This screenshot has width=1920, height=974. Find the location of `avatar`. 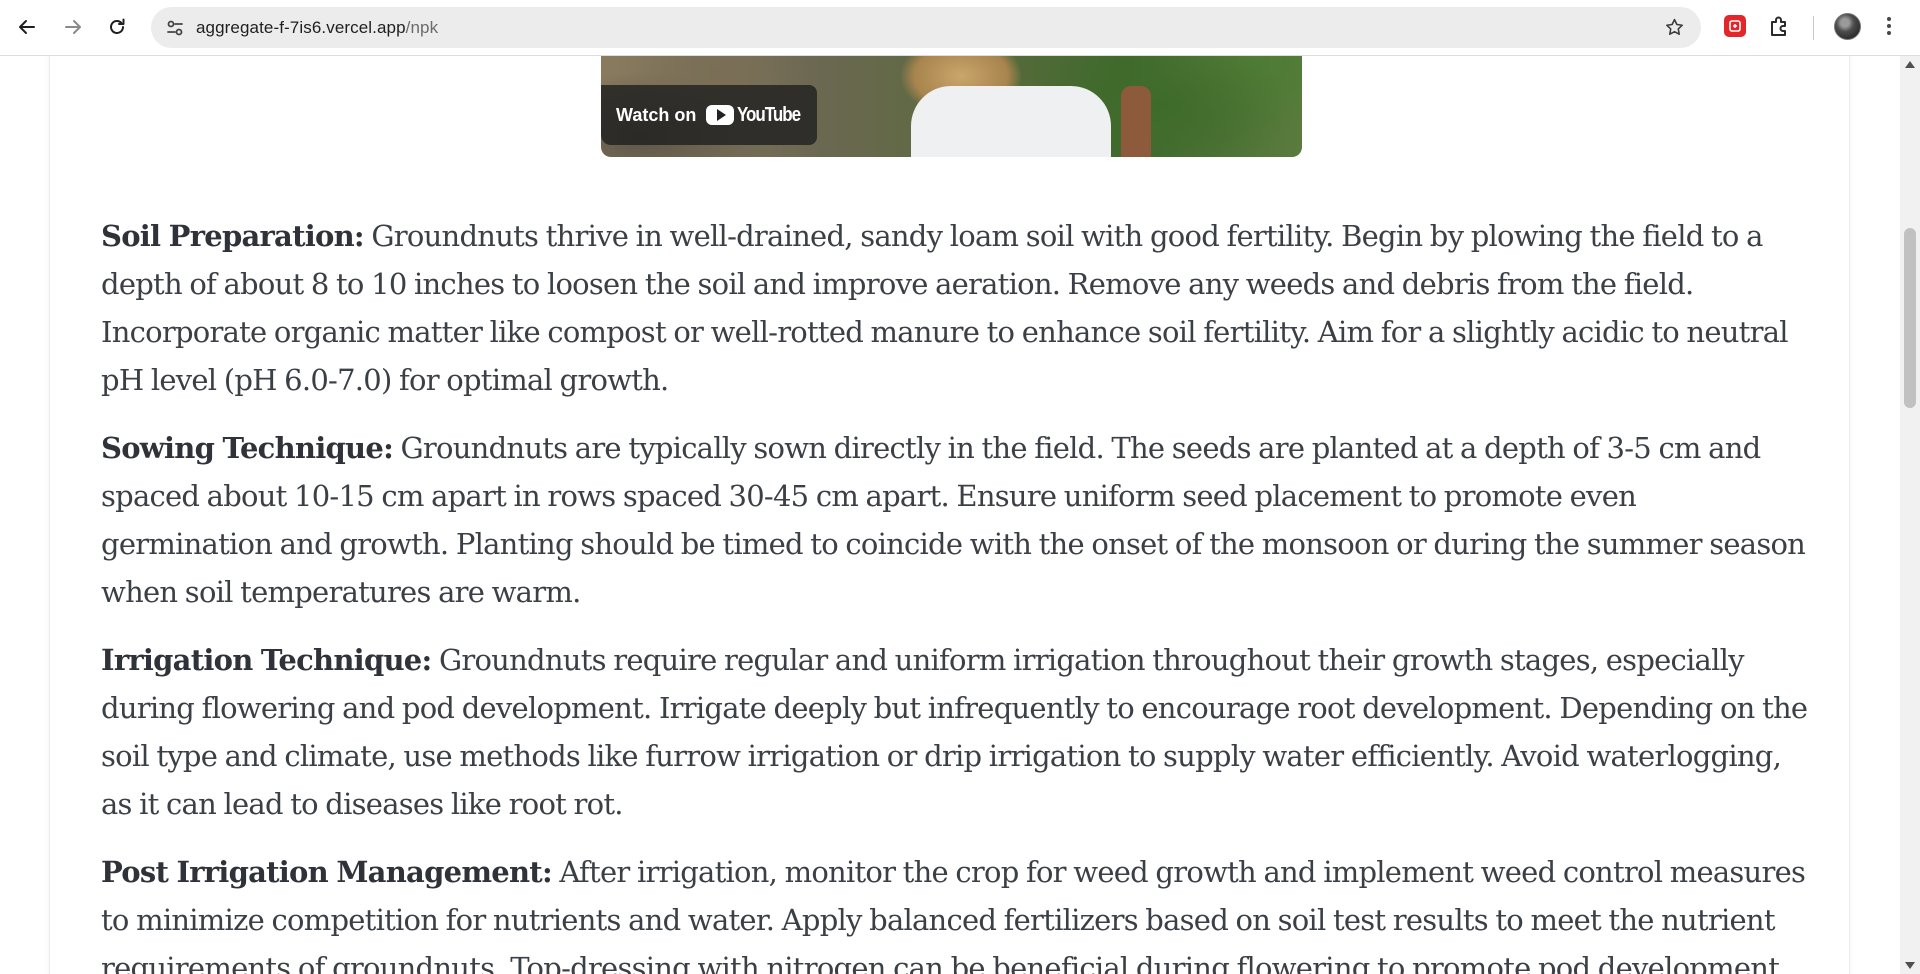

avatar is located at coordinates (1847, 26).